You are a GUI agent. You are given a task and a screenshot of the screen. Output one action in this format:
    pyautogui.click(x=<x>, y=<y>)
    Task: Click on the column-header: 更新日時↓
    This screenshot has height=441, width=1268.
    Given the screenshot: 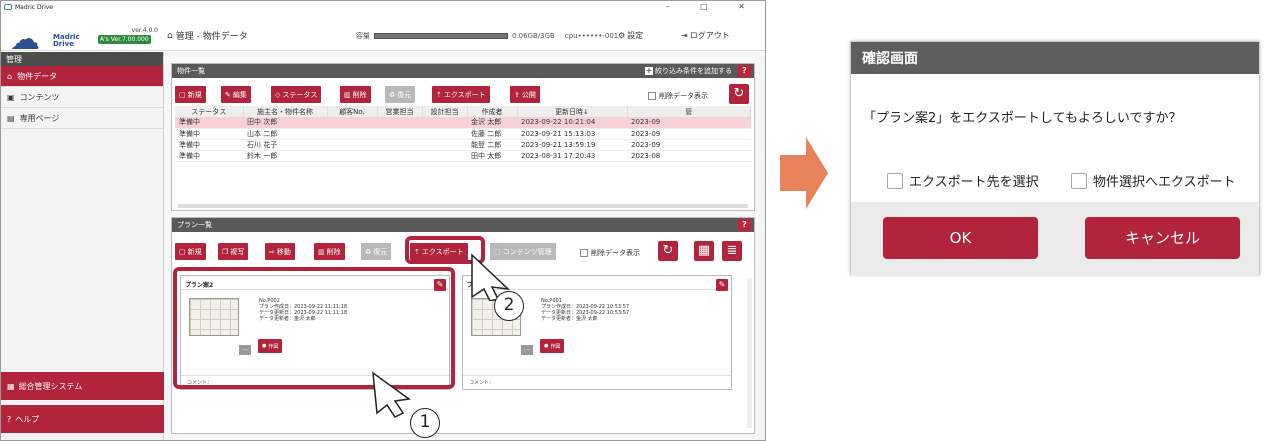 What is the action you would take?
    pyautogui.click(x=572, y=111)
    